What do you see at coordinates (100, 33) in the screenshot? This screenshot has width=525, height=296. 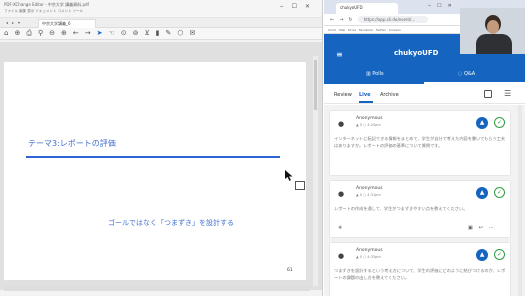 I see `select-icon: ➤` at bounding box center [100, 33].